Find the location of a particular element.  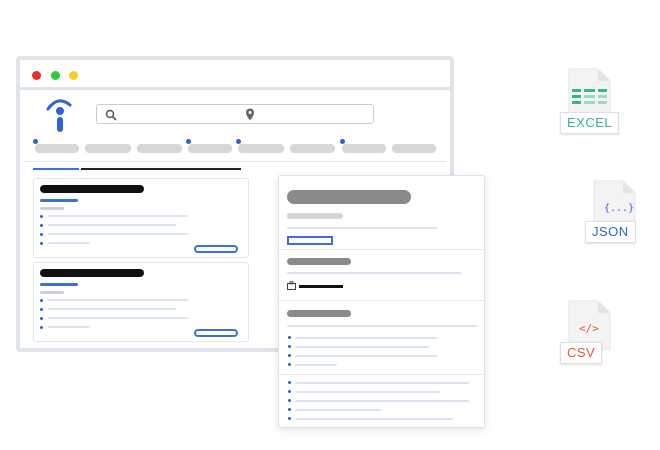

briefcase-icon is located at coordinates (291, 285).